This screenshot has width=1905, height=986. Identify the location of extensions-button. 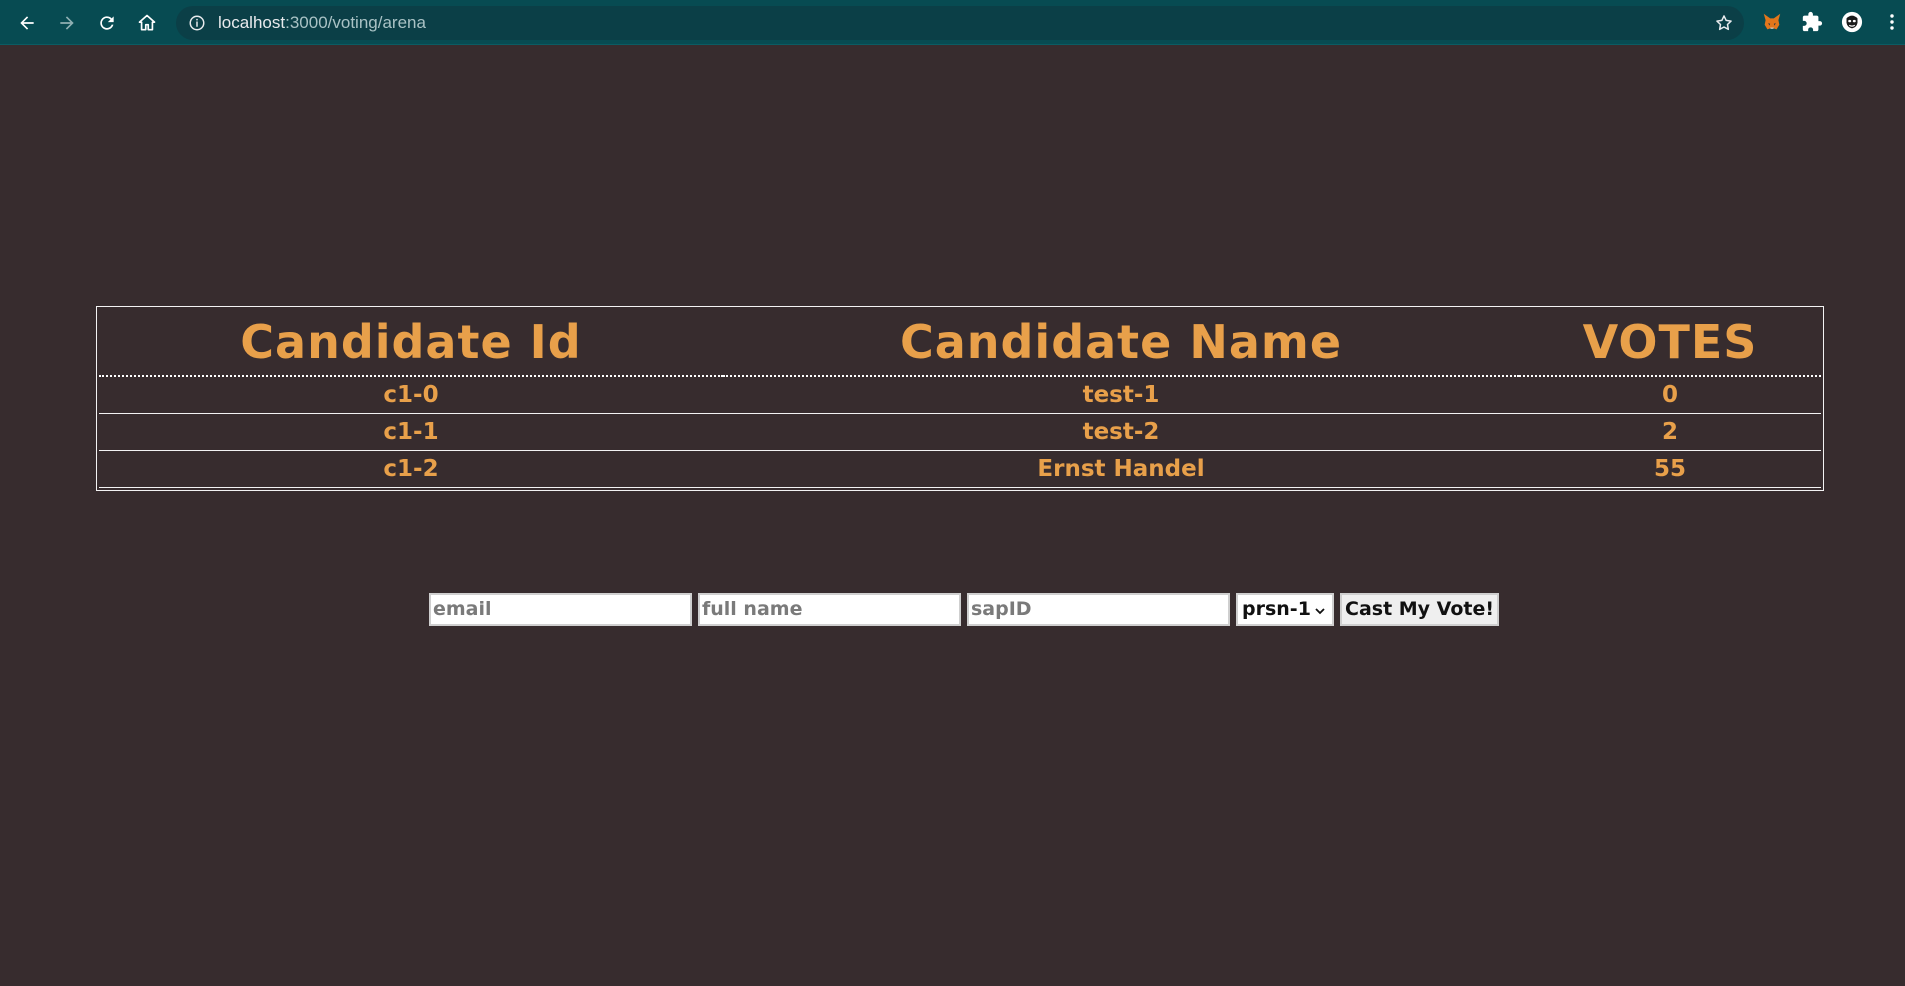
(1812, 22).